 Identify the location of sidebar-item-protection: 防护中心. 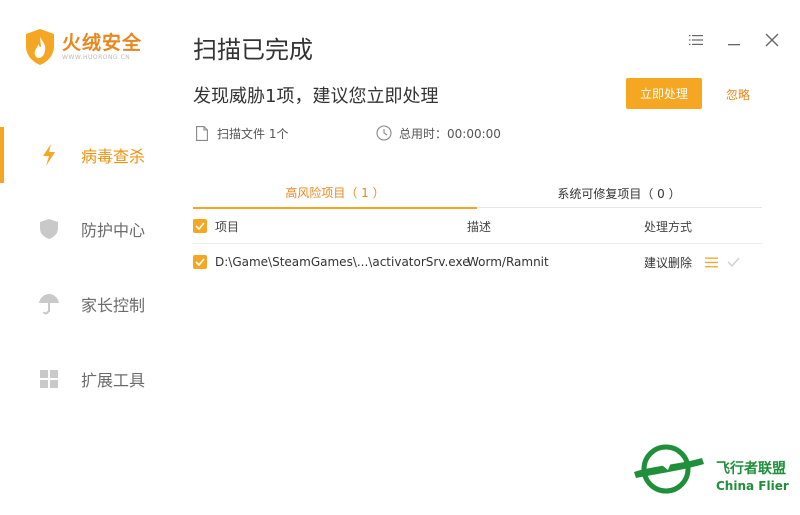
(85, 229).